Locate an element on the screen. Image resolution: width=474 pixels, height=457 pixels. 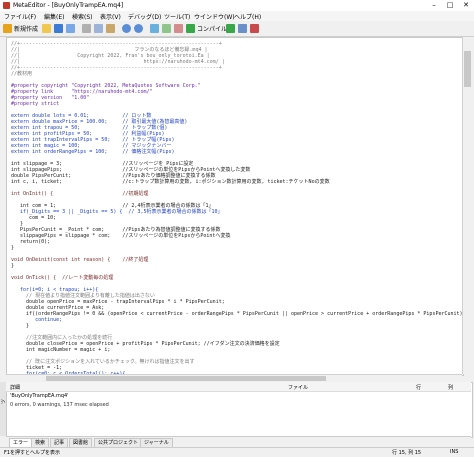
new-button-label: 新規作成 is located at coordinates (26, 29).